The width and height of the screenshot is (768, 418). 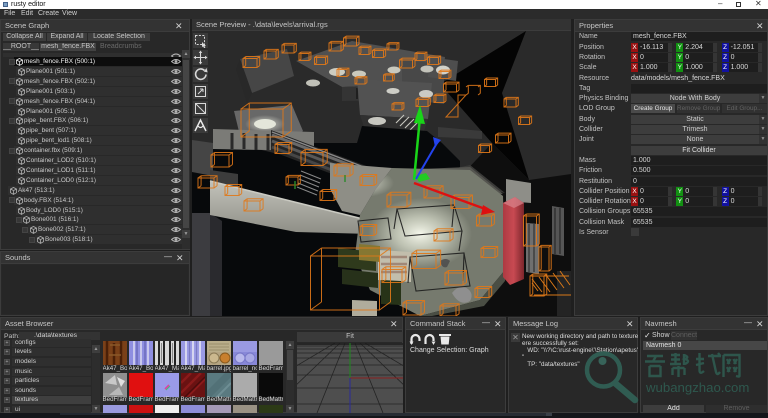 I want to click on svg-text: wubangzhao.com, so click(x=697, y=387).